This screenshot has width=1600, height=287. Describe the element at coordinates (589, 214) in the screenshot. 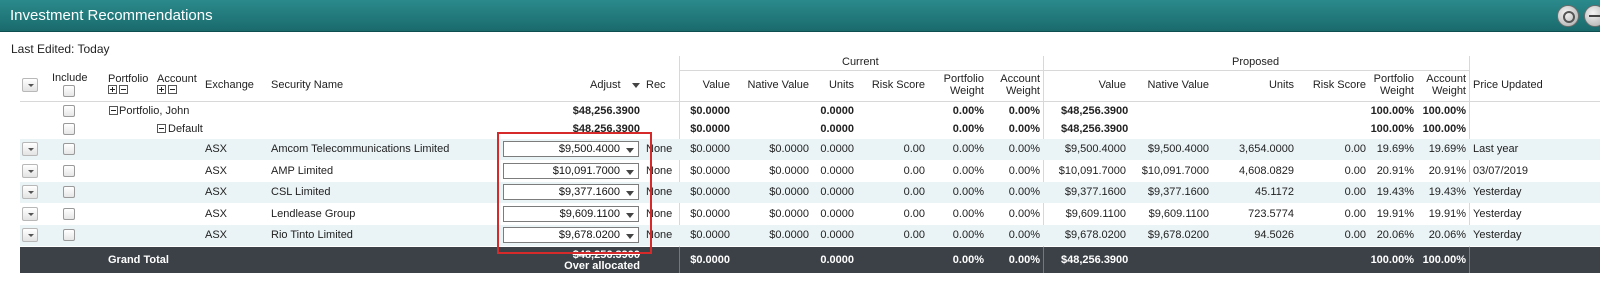

I see `adjust-value: $9,609.1100` at that location.